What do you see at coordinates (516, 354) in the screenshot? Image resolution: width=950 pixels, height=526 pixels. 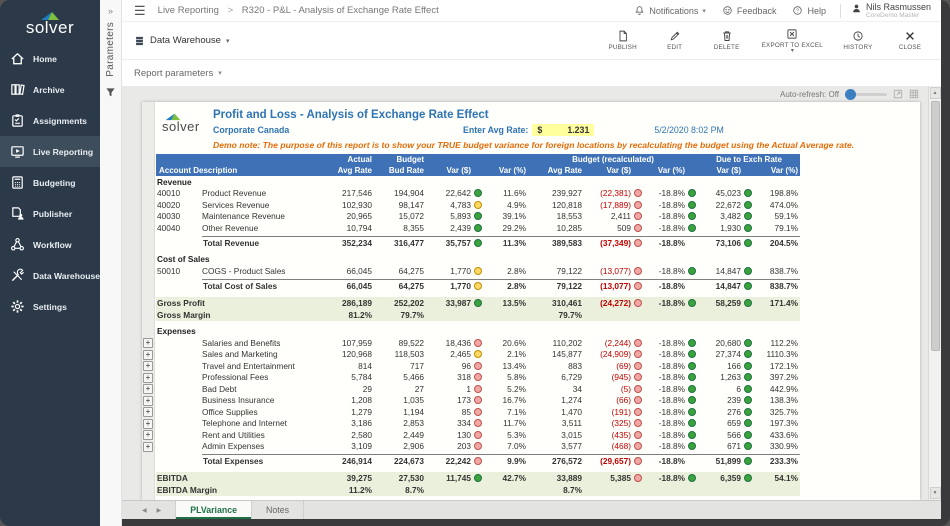 I see `table-cell: 2.1%` at bounding box center [516, 354].